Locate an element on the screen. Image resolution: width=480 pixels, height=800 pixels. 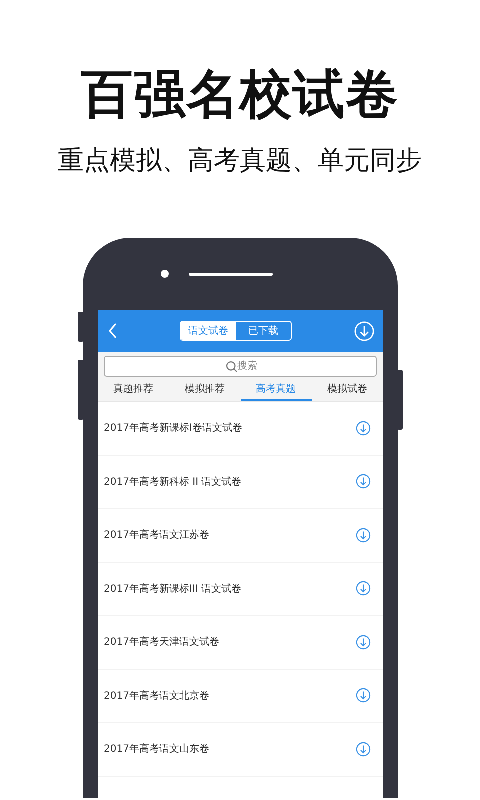
paper-title: 2017年高考新课标I卷语文试卷 is located at coordinates (173, 428).